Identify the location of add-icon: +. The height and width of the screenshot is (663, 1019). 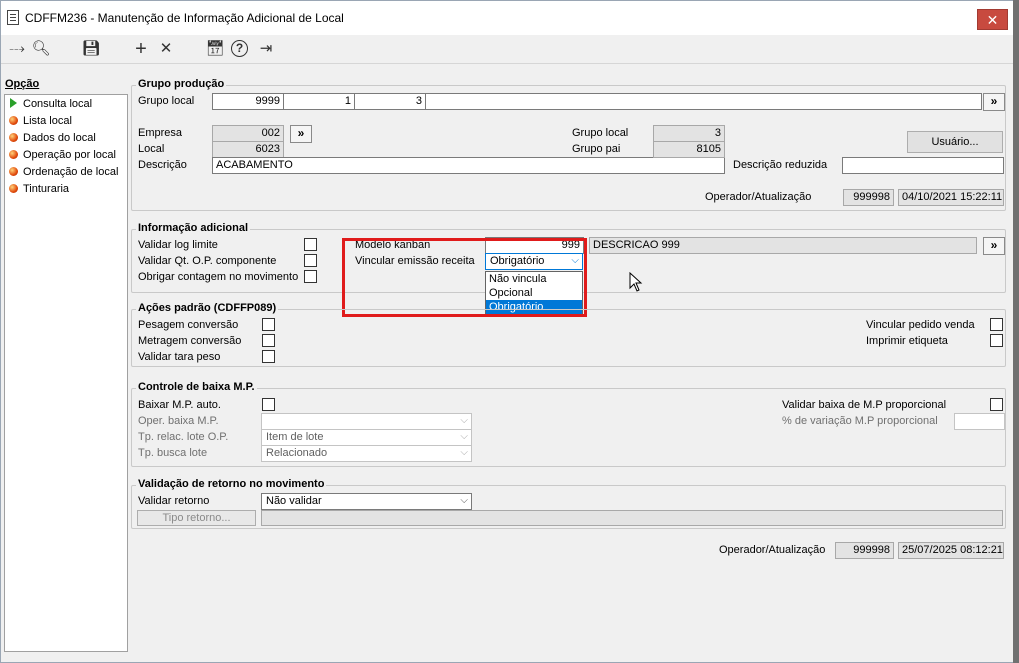
(141, 49).